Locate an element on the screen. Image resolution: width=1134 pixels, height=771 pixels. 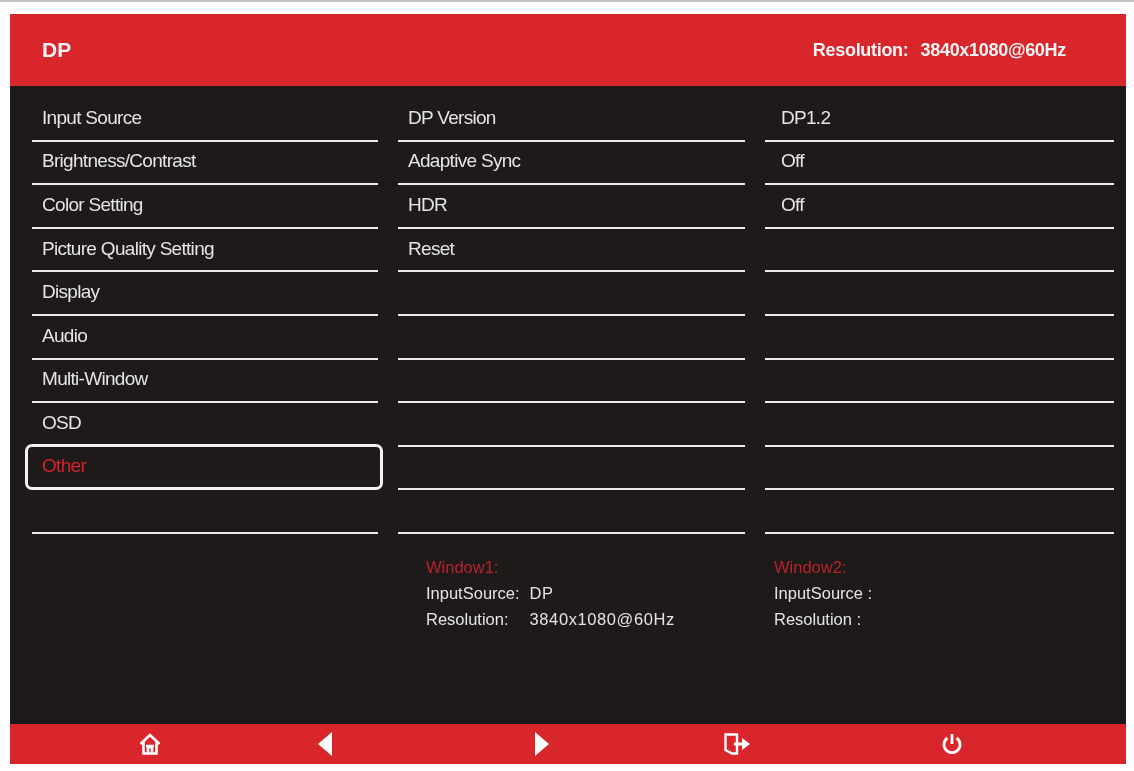
exit-button is located at coordinates (737, 744).